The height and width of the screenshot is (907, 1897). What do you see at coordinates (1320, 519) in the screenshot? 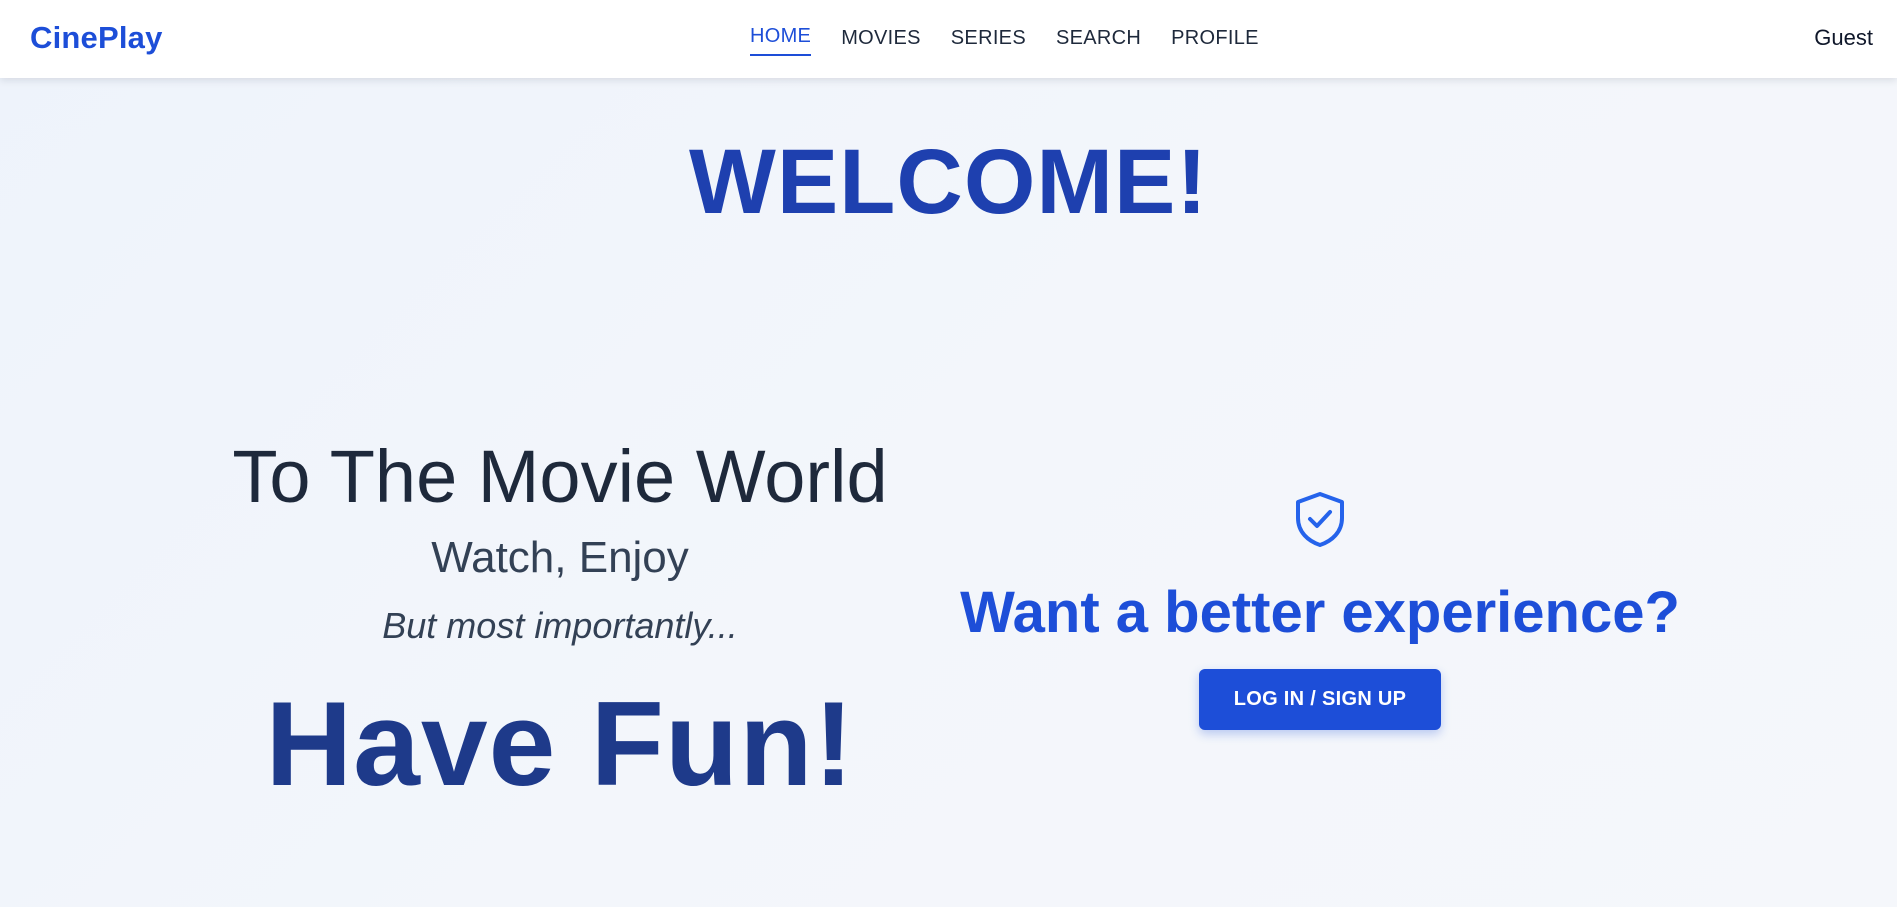
I see `shield-check-icon` at bounding box center [1320, 519].